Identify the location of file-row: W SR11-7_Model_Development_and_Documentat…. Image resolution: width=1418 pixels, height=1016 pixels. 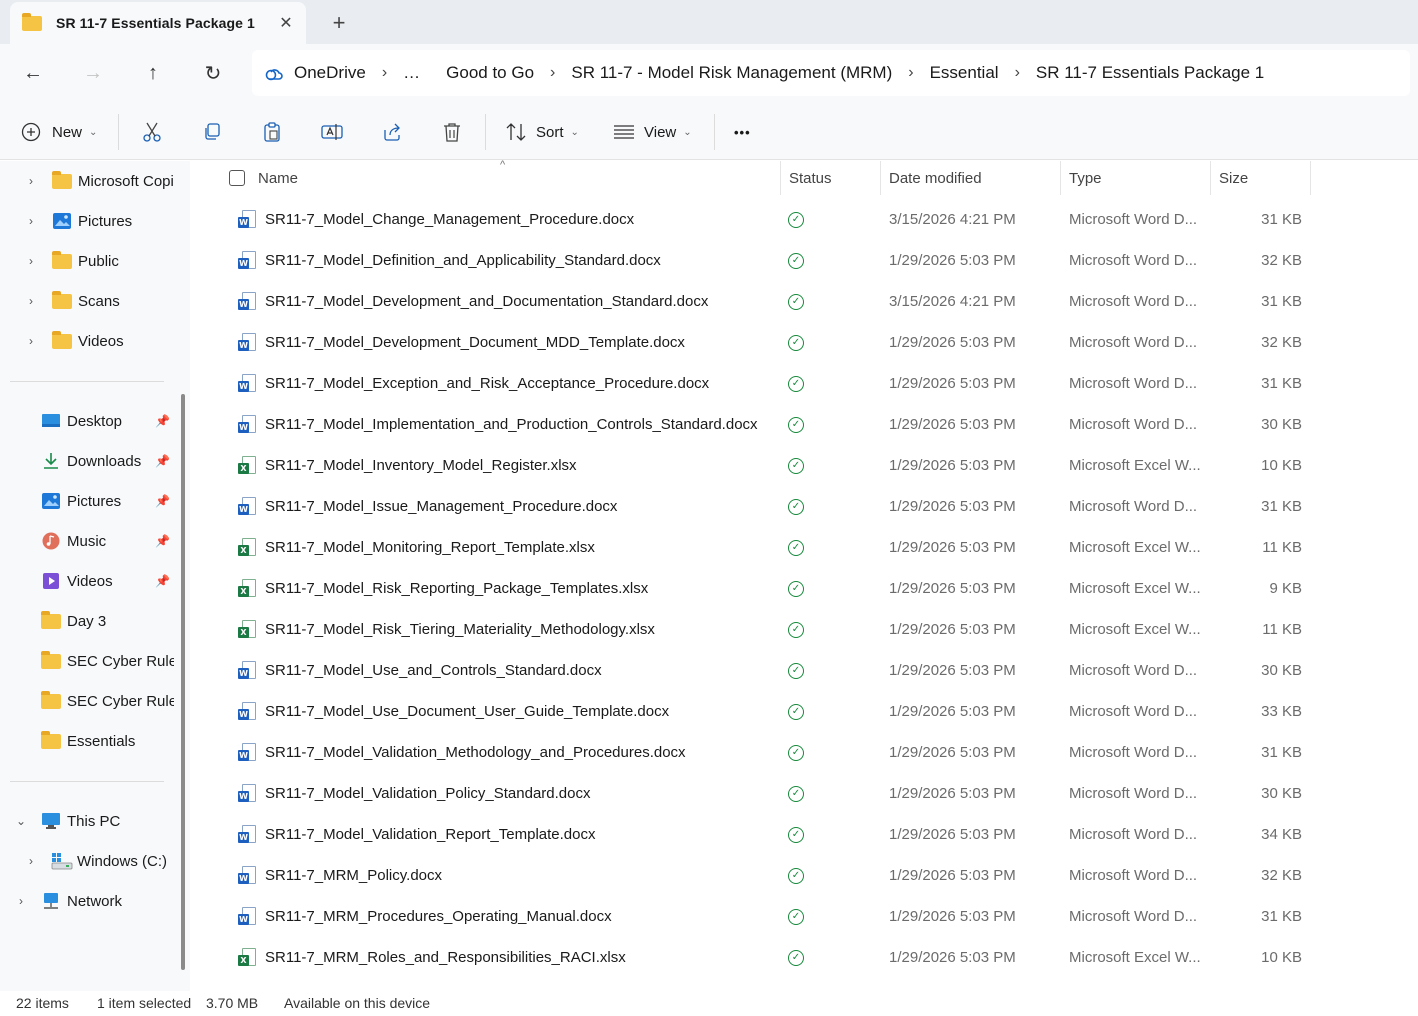
(806, 301).